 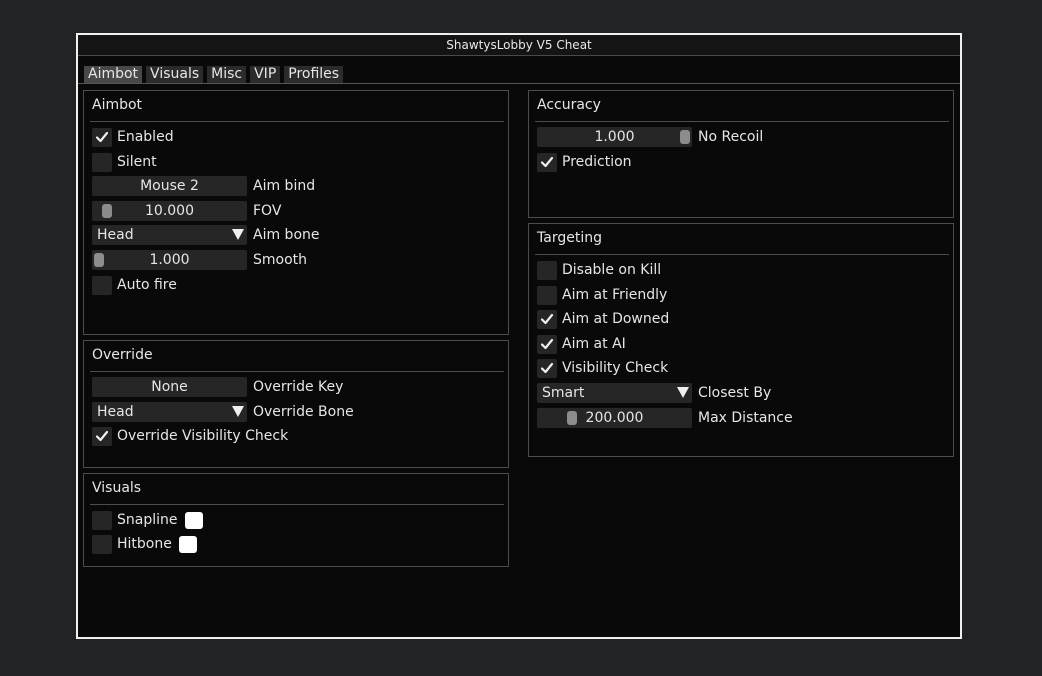 I want to click on aim-downed-label: Aim at Downed, so click(x=616, y=319).